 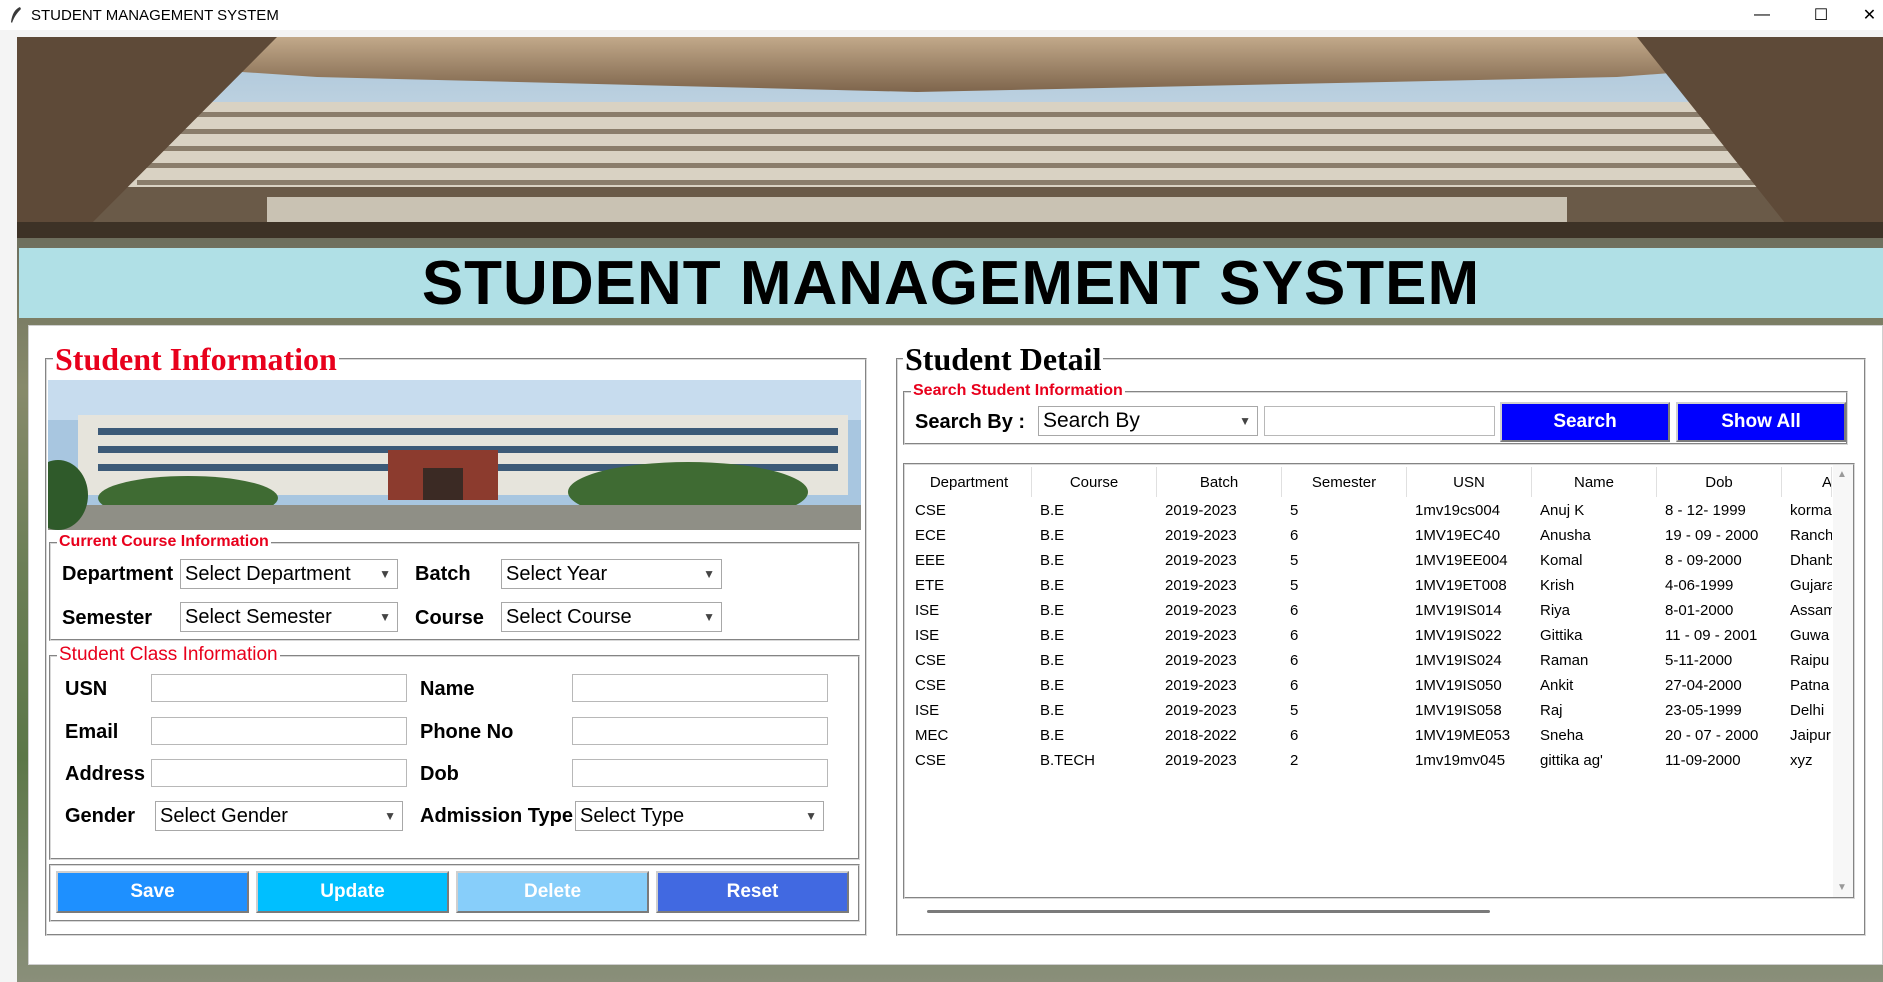 I want to click on course-select: Select Course ▼, so click(x=611, y=617).